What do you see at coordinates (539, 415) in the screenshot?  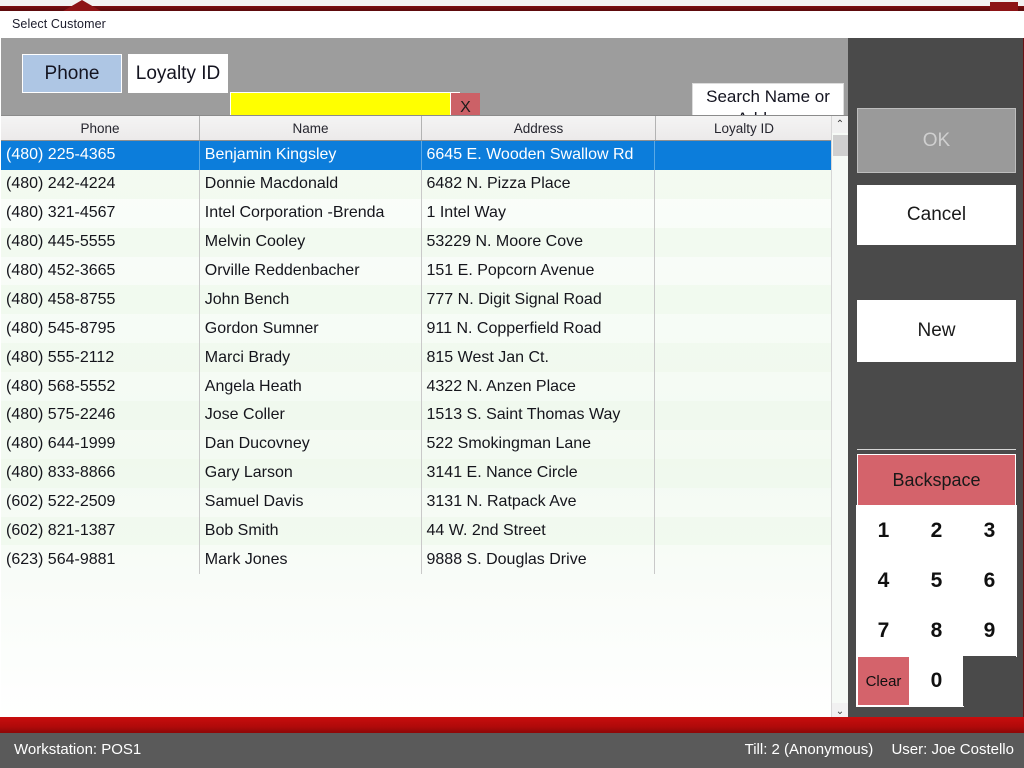 I see `cell-address: 1513 S. Saint Thomas Way` at bounding box center [539, 415].